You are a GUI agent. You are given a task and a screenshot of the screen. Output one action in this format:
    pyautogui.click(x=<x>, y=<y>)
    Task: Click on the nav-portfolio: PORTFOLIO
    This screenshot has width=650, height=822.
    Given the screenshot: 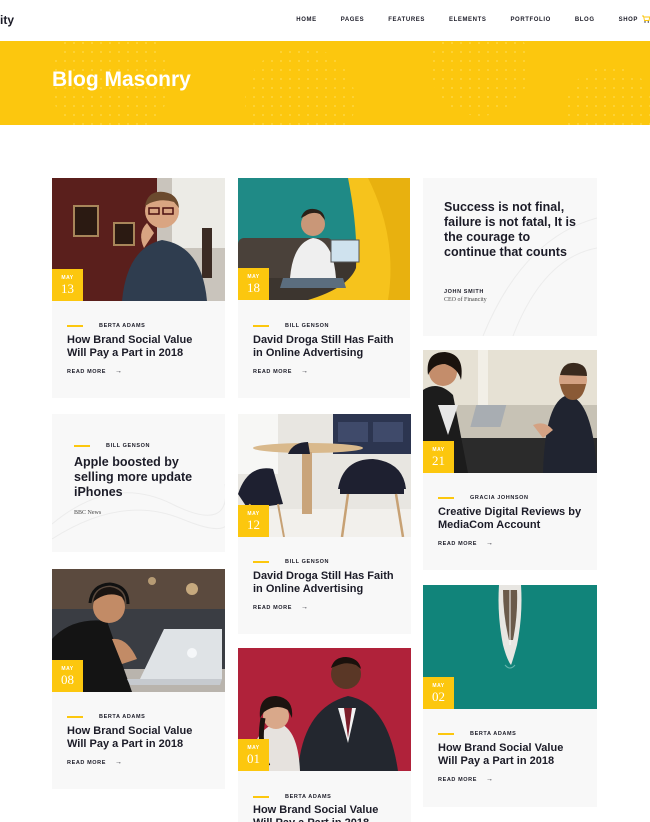 What is the action you would take?
    pyautogui.click(x=530, y=20)
    